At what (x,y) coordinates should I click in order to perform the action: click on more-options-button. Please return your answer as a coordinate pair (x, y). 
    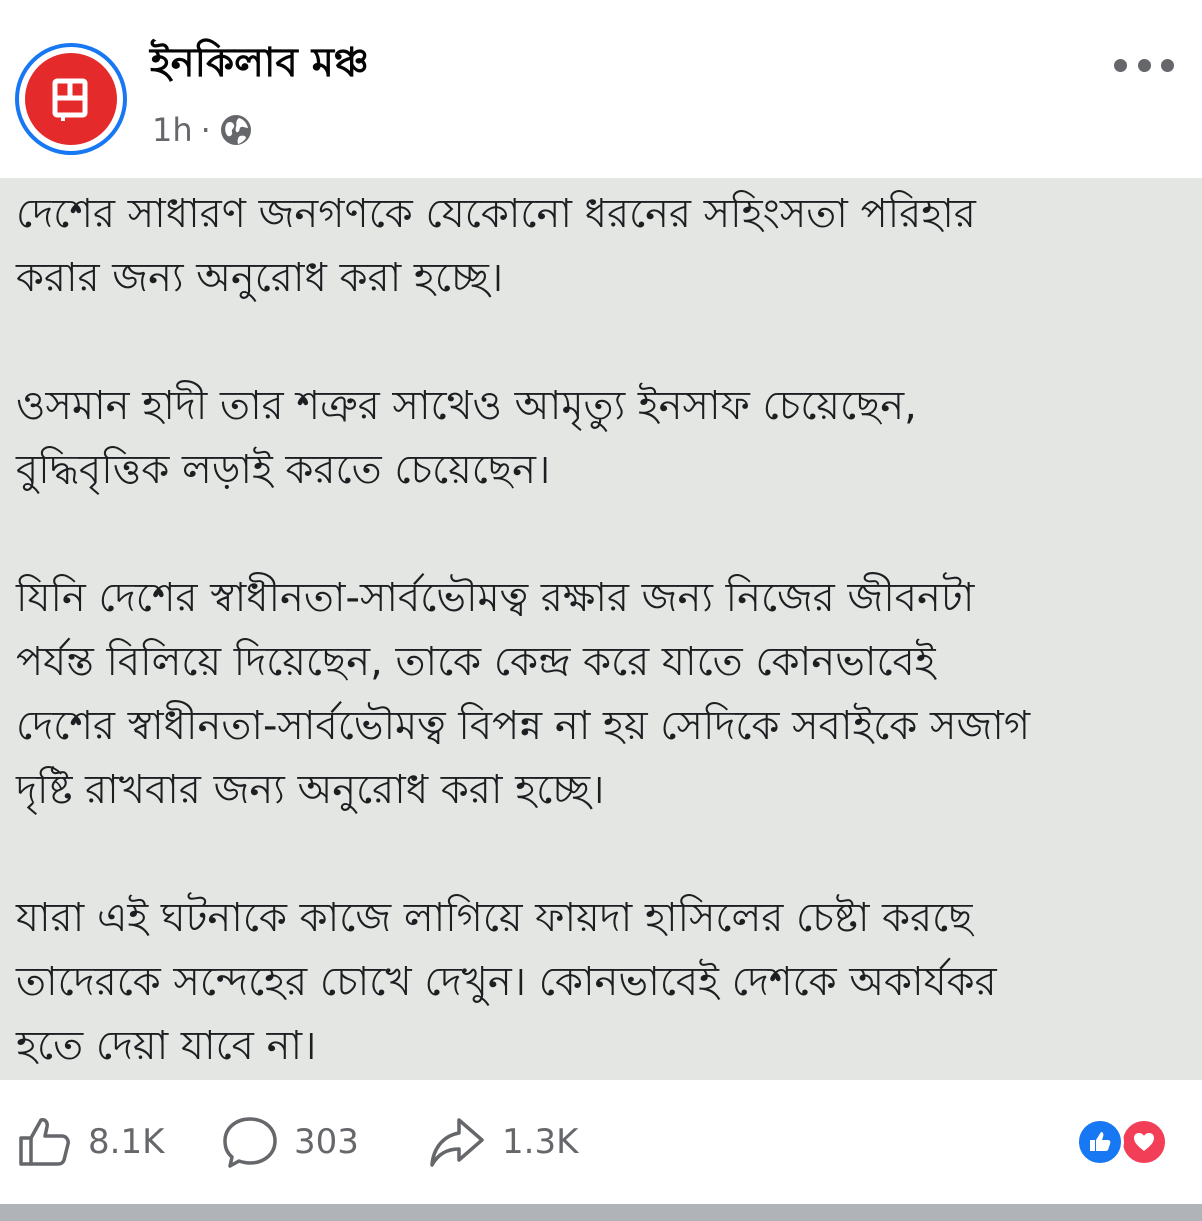
    Looking at the image, I should click on (1144, 65).